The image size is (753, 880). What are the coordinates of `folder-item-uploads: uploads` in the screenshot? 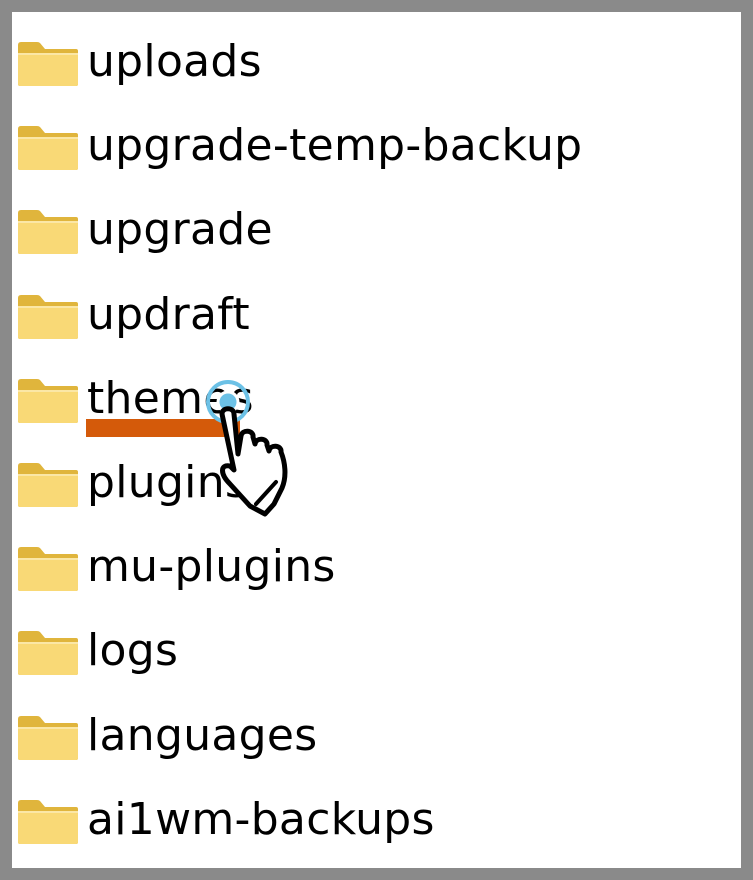 It's located at (376, 71).